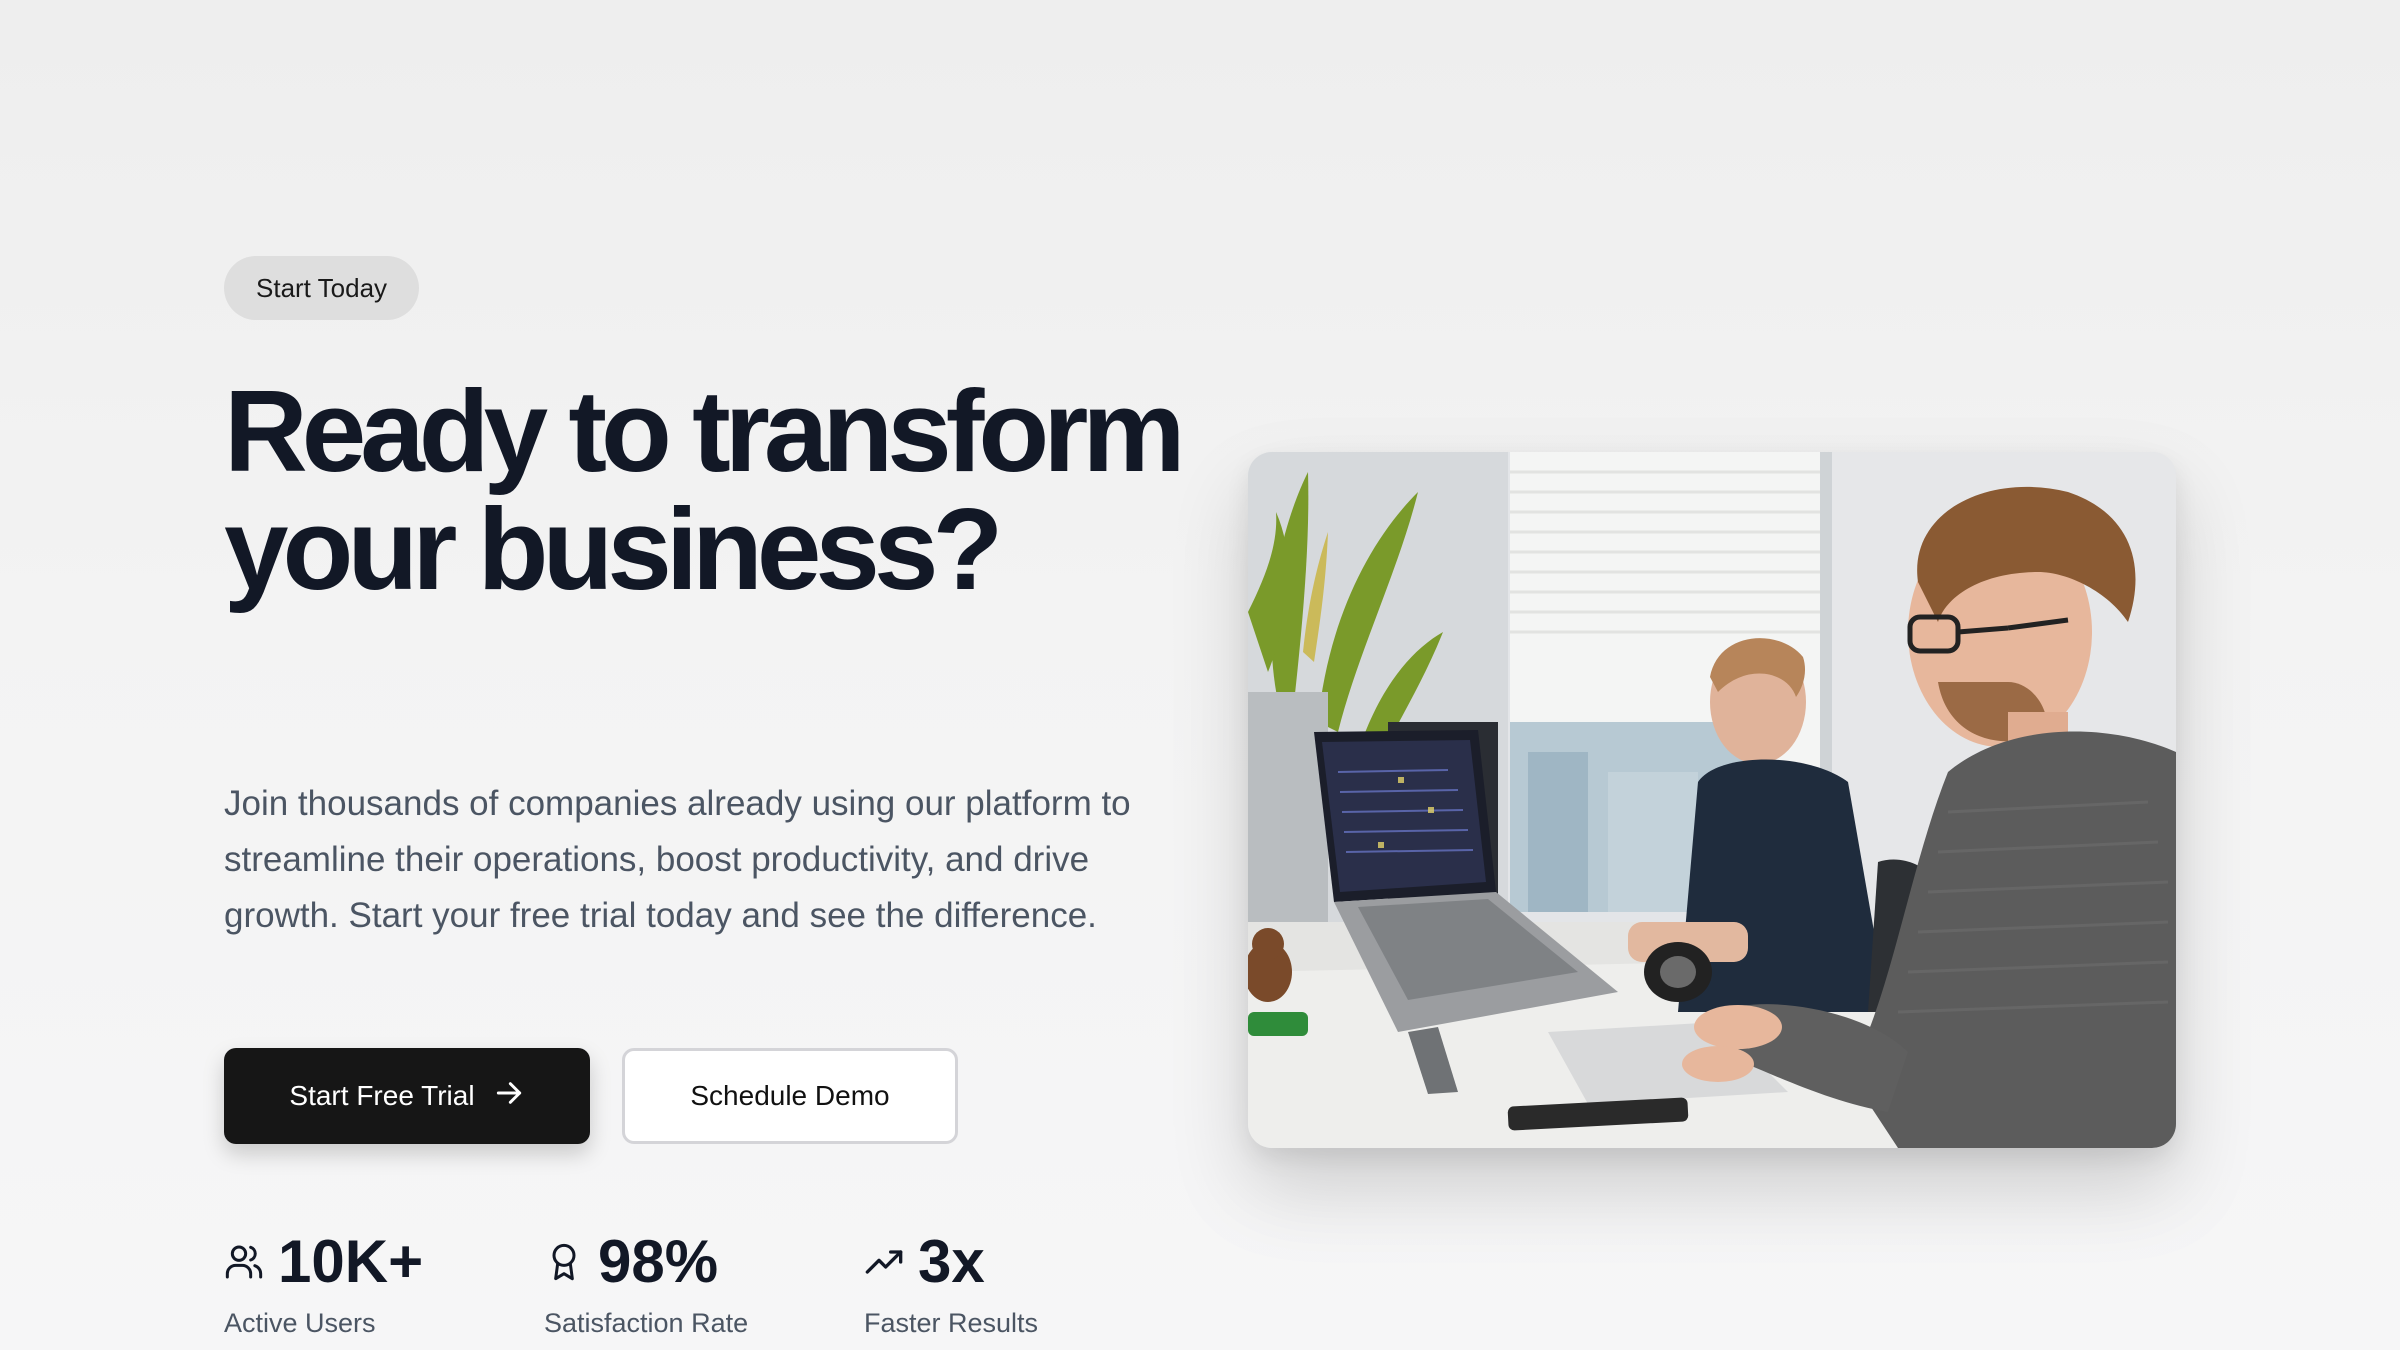  Describe the element at coordinates (646, 1323) in the screenshot. I see `stat-label: Satisfaction Rate` at that location.